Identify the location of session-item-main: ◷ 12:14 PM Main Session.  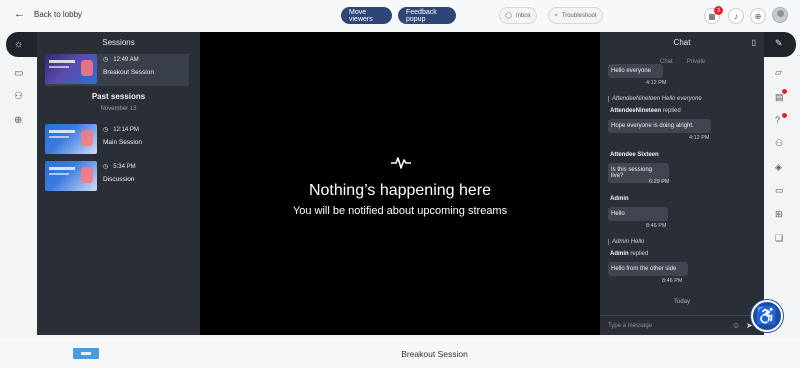
(117, 140).